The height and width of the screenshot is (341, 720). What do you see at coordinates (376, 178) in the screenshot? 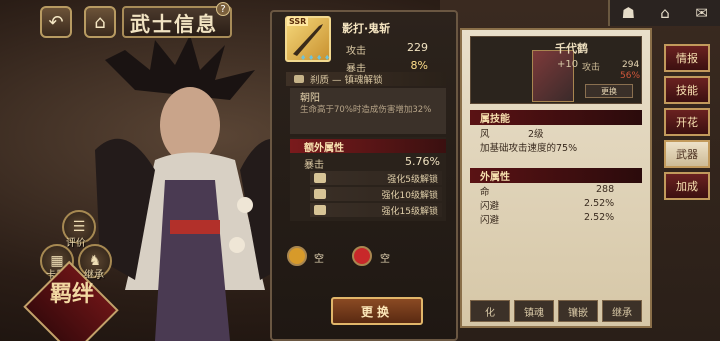
I see `locked-attribute-row: 强化5级解锁` at bounding box center [376, 178].